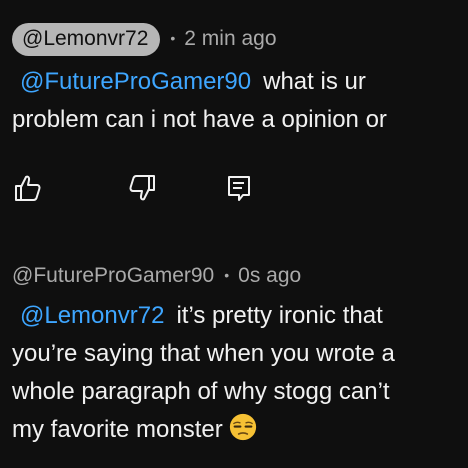 Image resolution: width=468 pixels, height=468 pixels. I want to click on thumbs-up-icon, so click(28, 188).